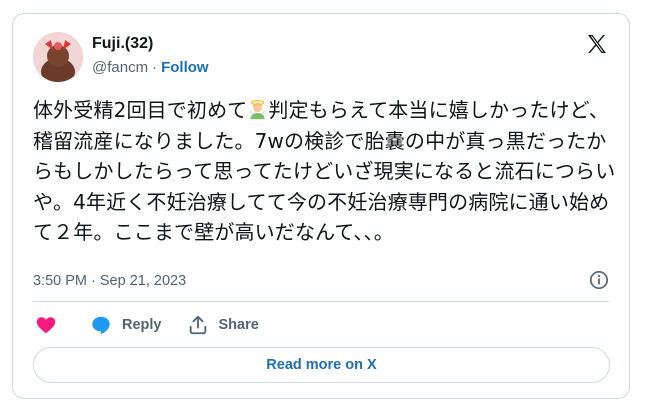 The width and height of the screenshot is (647, 416). Describe the element at coordinates (109, 281) in the screenshot. I see `timestamp: 3:50 PM · Sep 21, 2023` at that location.